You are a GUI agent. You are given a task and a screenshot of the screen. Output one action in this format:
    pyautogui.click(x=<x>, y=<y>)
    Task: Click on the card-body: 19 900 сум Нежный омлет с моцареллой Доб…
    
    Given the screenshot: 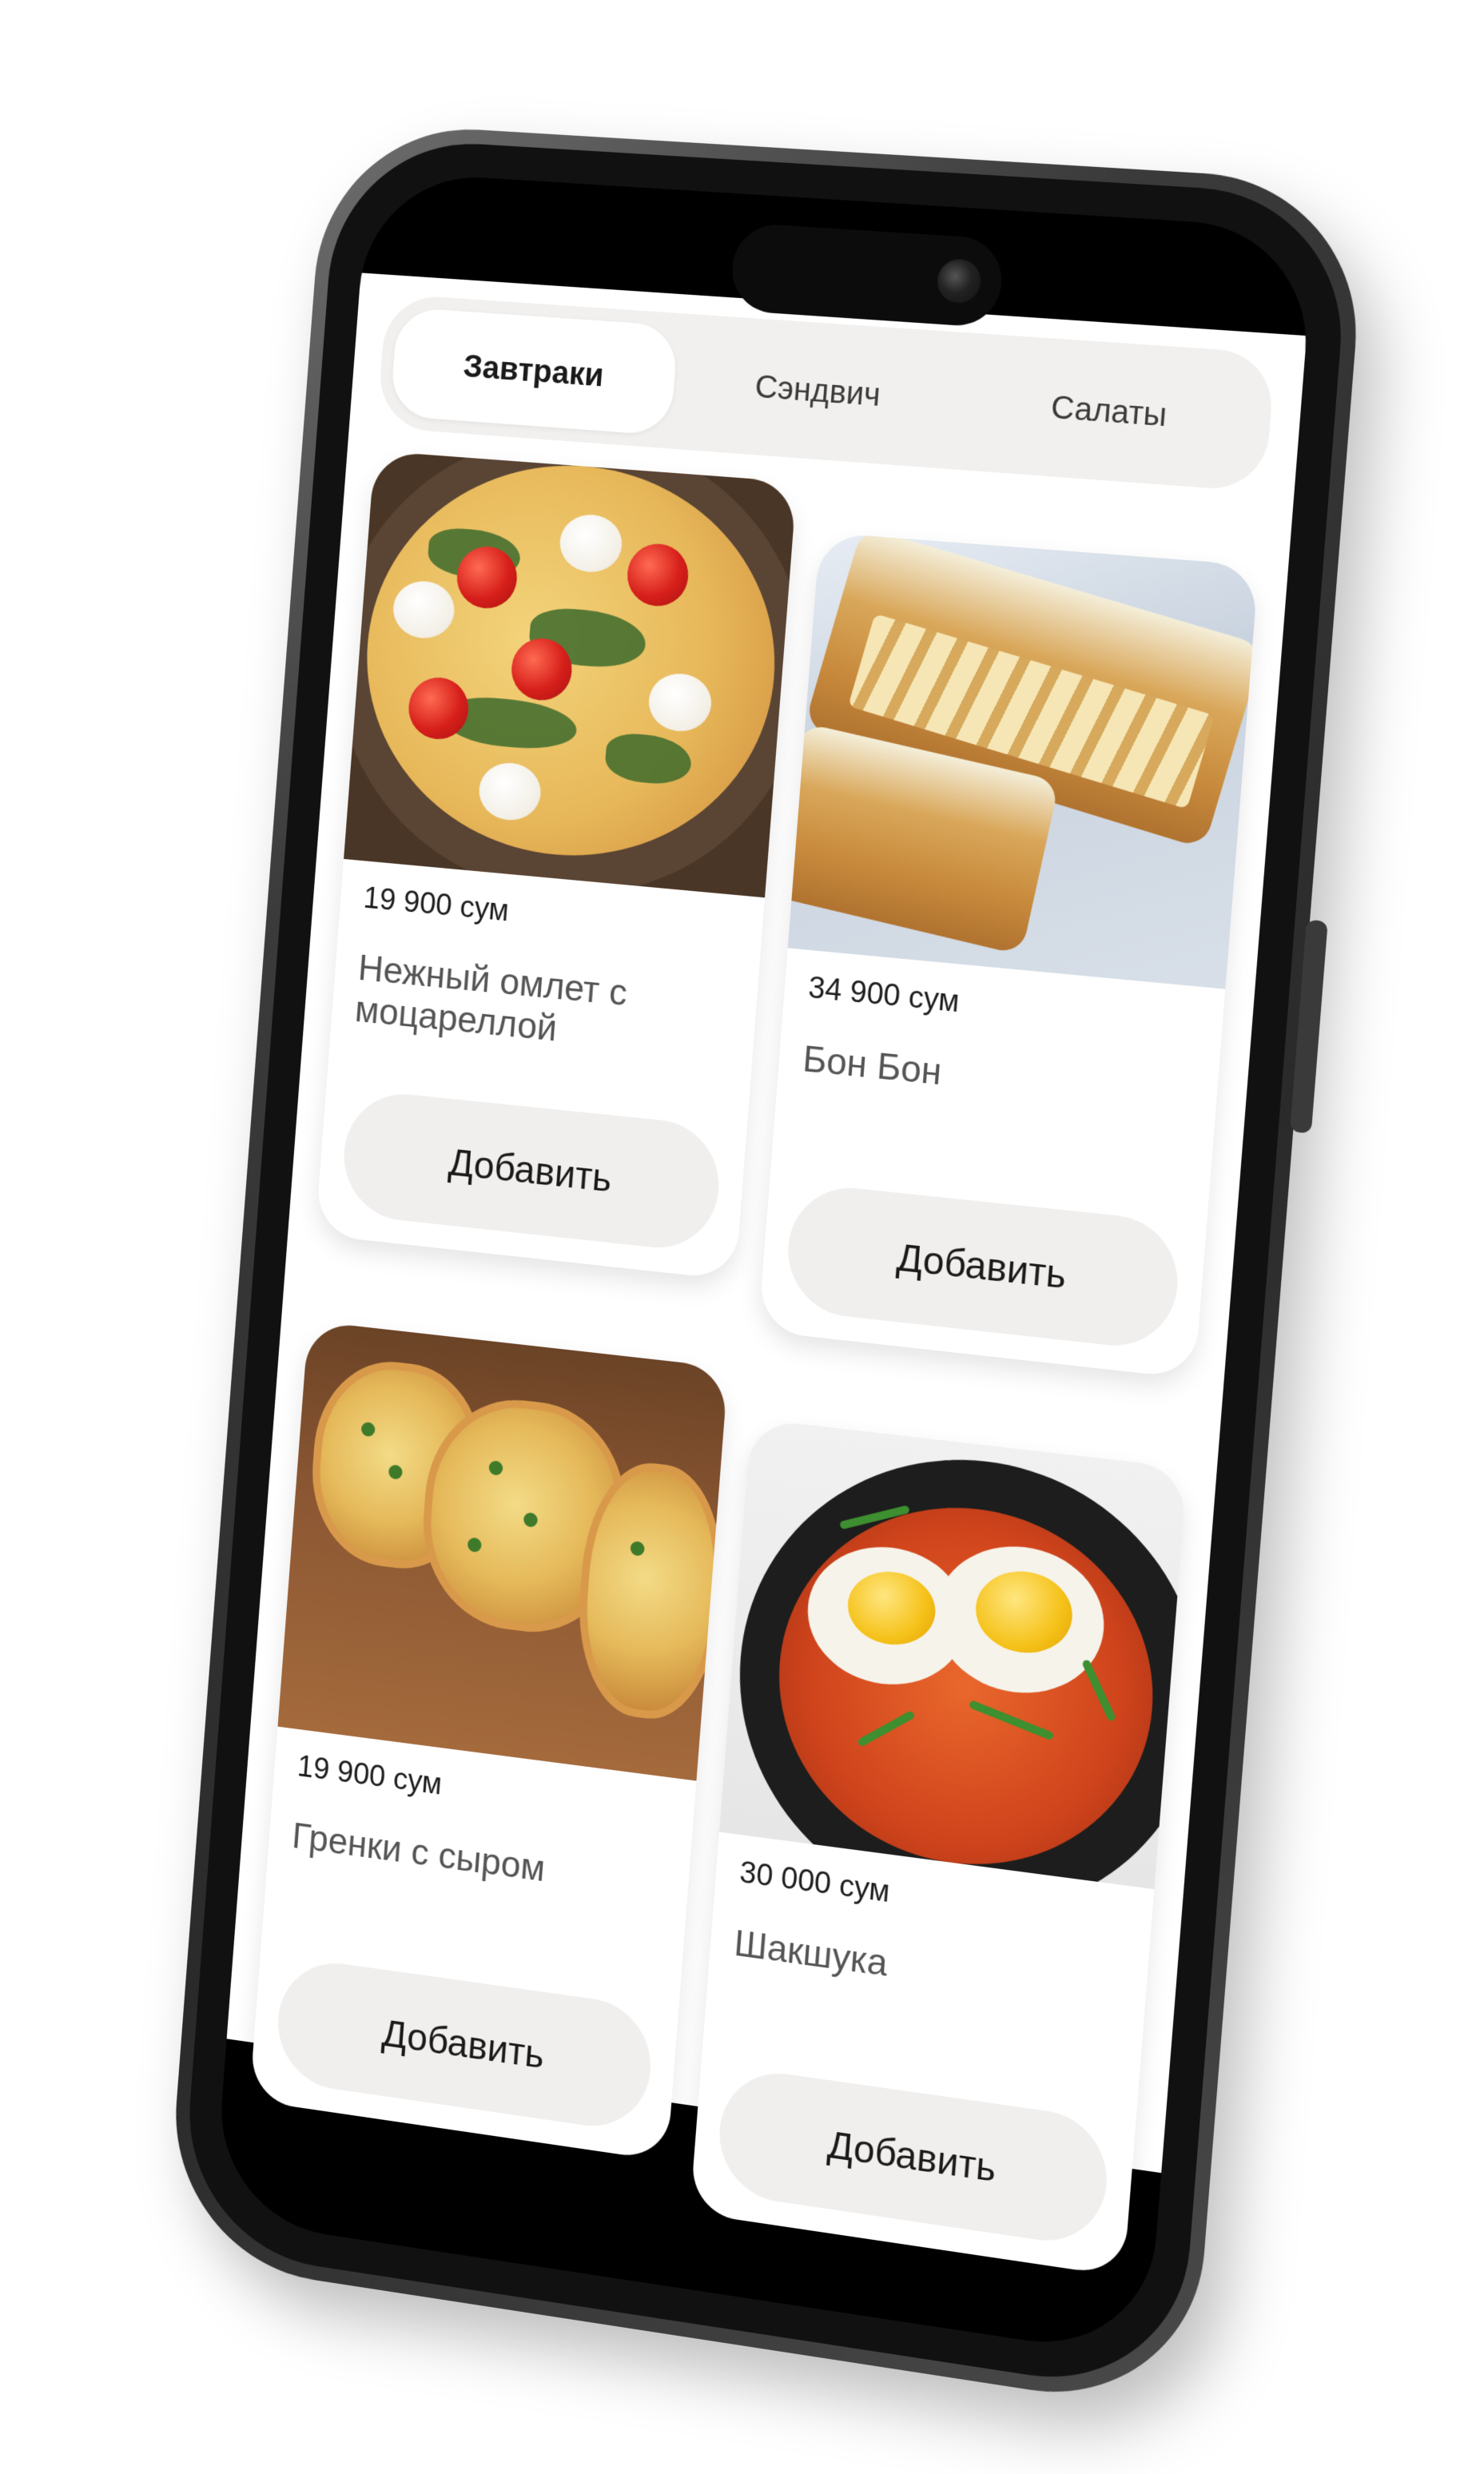 What is the action you would take?
    pyautogui.click(x=540, y=1069)
    